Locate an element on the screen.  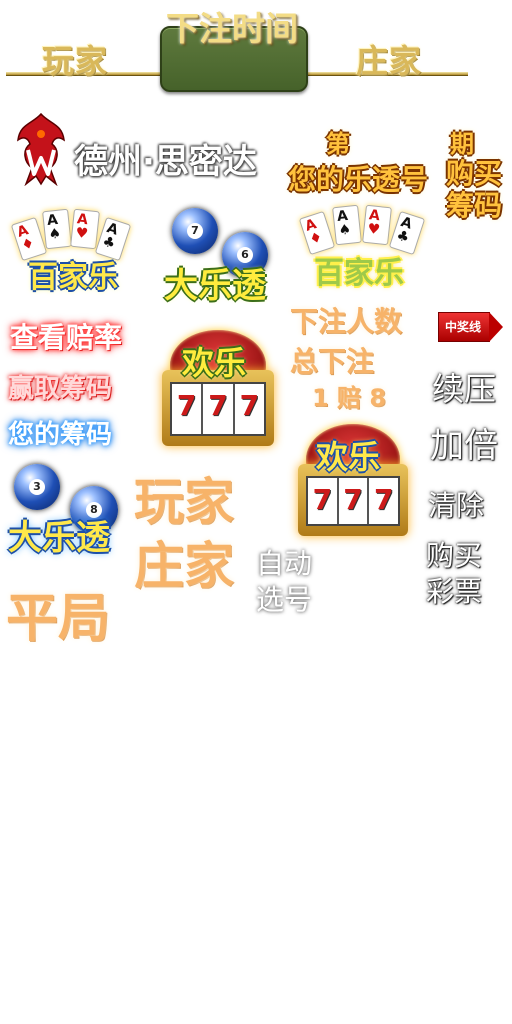
baccarat-tile-1: A ♦ A ♠ A ♥ A ♣ 百家乐 is located at coordinates (80, 251).